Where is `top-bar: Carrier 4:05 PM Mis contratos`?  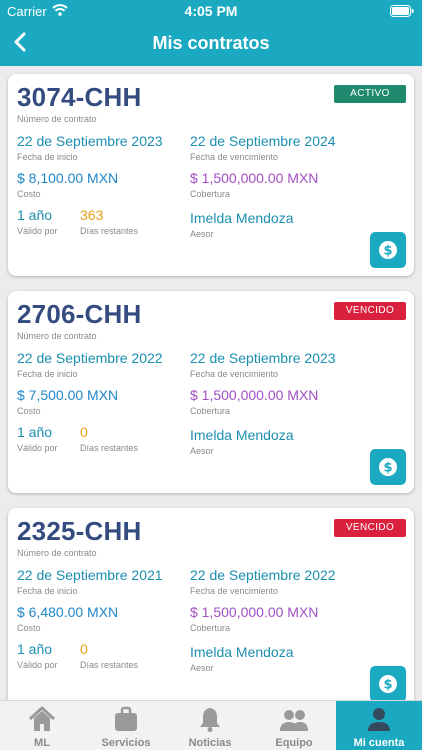
top-bar: Carrier 4:05 PM Mis contratos is located at coordinates (211, 33).